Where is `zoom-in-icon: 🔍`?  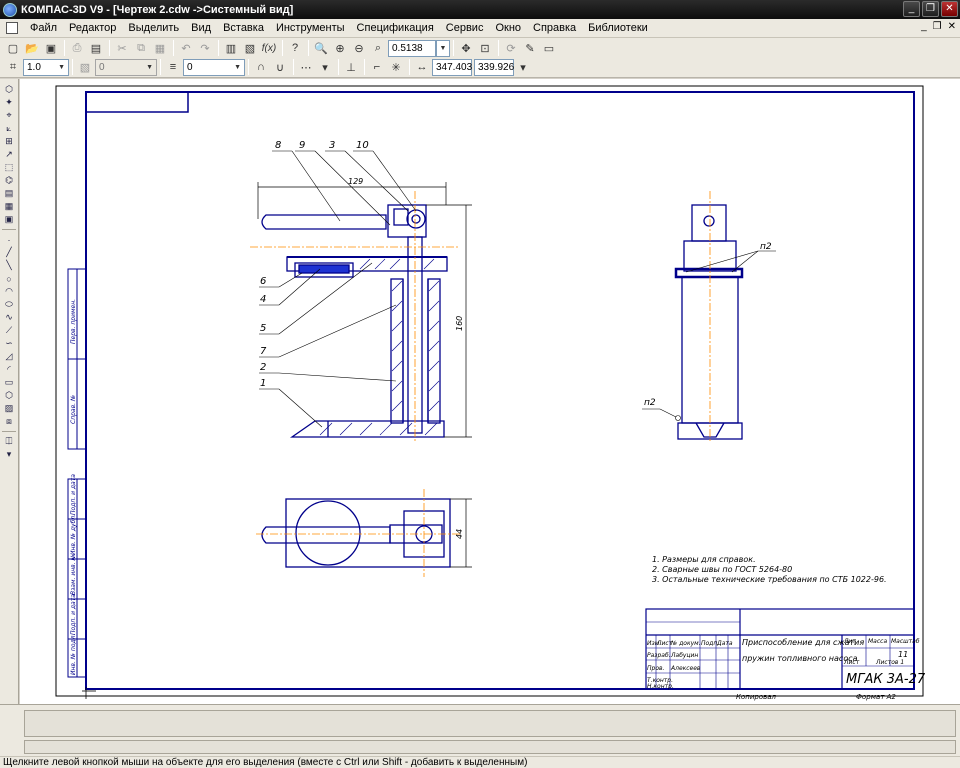 zoom-in-icon: 🔍 is located at coordinates (321, 48).